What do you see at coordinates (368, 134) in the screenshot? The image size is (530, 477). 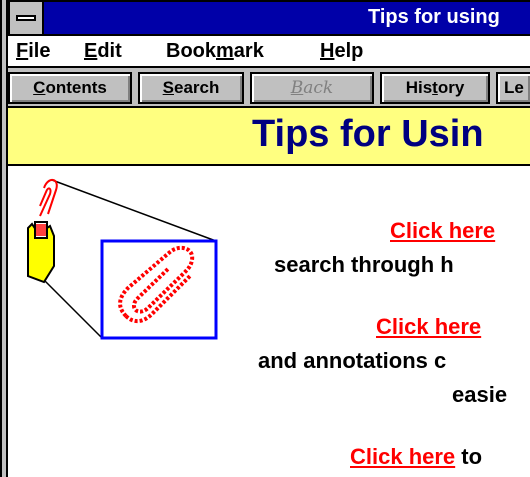 I see `topic-title: Tips for Usin` at bounding box center [368, 134].